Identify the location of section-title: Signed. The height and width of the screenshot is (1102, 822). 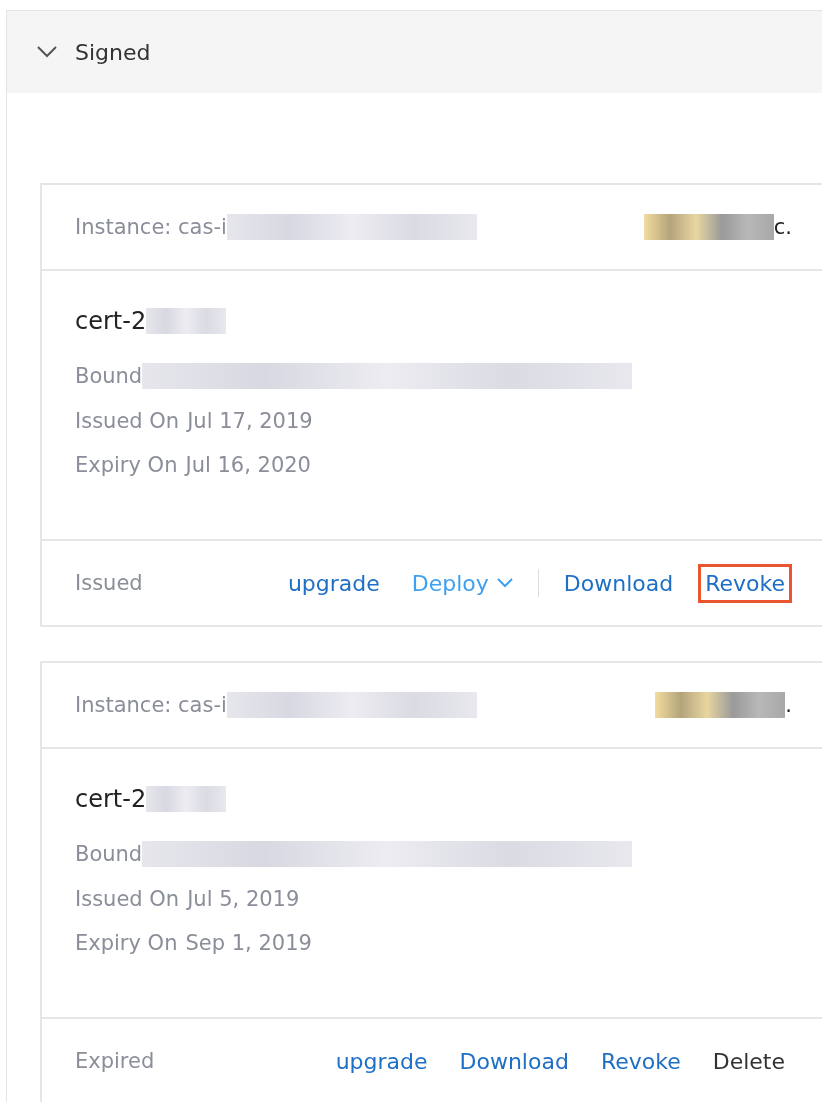
(113, 52).